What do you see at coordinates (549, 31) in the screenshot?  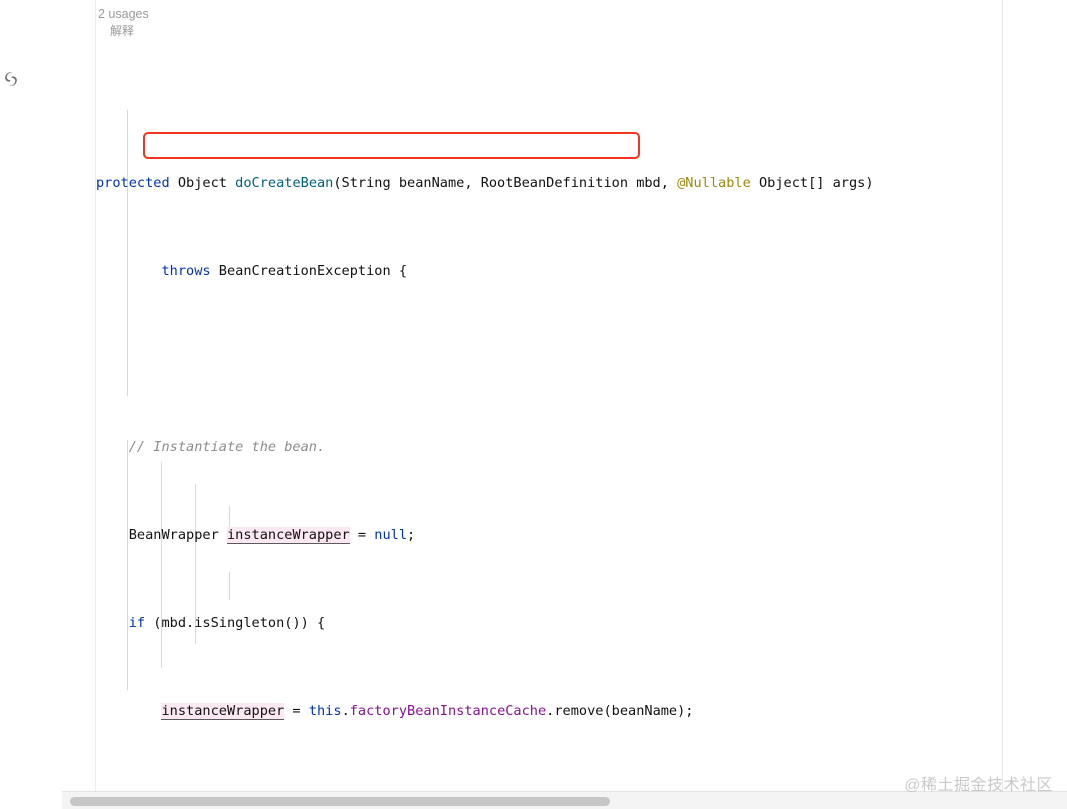 I see `explain-inlay-hint: 解释` at bounding box center [549, 31].